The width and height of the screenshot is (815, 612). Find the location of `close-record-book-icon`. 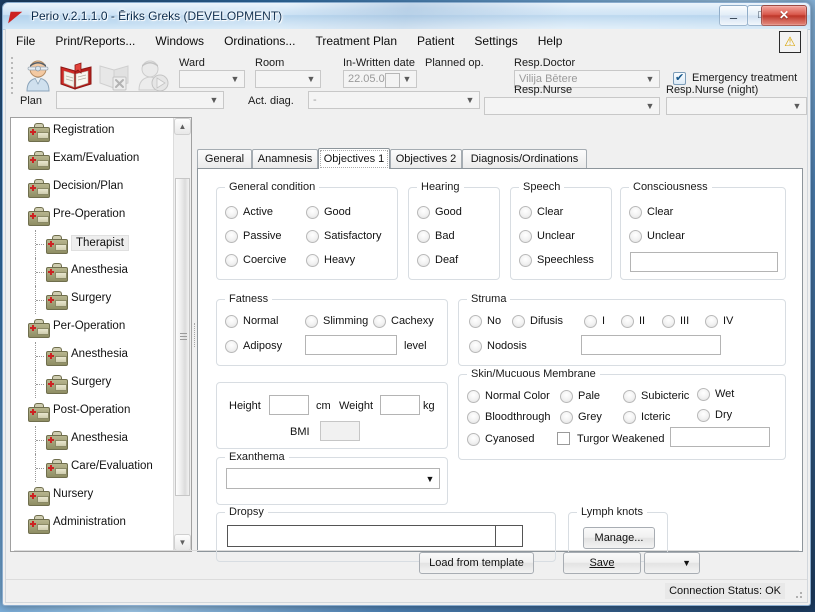

close-record-book-icon is located at coordinates (114, 75).